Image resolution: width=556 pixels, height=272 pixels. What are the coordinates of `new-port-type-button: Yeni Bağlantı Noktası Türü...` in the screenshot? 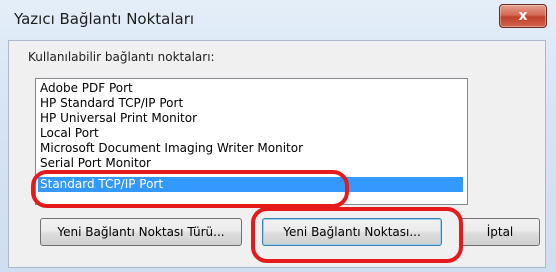 It's located at (141, 232).